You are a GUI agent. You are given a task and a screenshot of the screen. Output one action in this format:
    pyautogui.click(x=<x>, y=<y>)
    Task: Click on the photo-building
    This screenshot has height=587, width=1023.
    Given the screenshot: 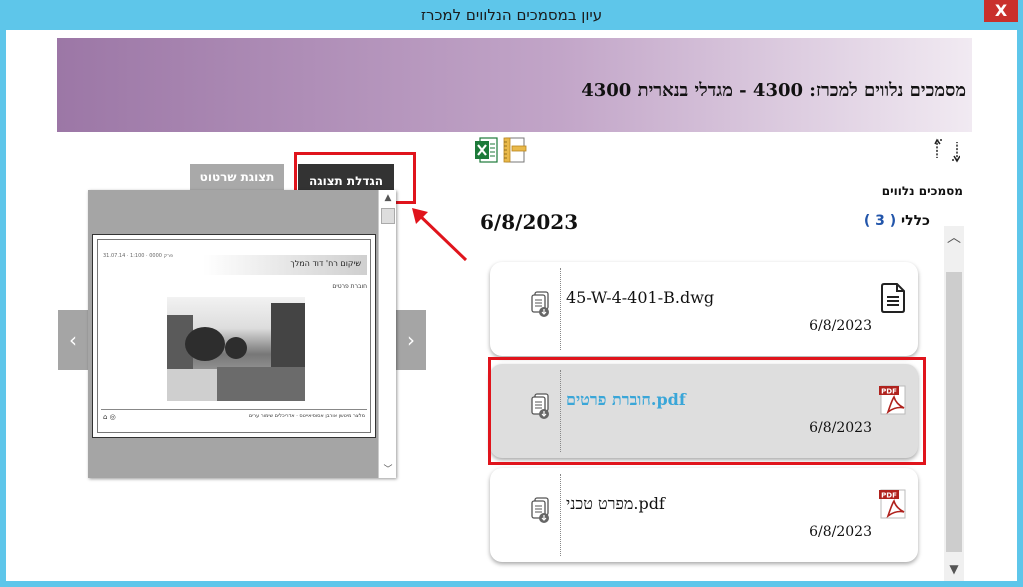 What is the action you would take?
    pyautogui.click(x=288, y=338)
    